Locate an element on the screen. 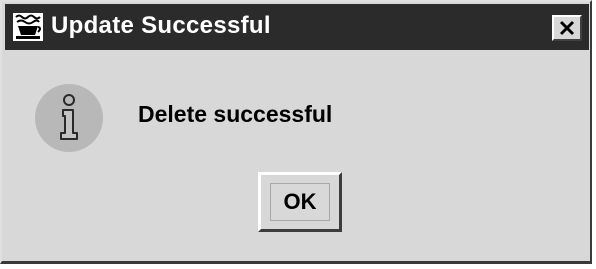 The width and height of the screenshot is (596, 269). close-icon is located at coordinates (567, 28).